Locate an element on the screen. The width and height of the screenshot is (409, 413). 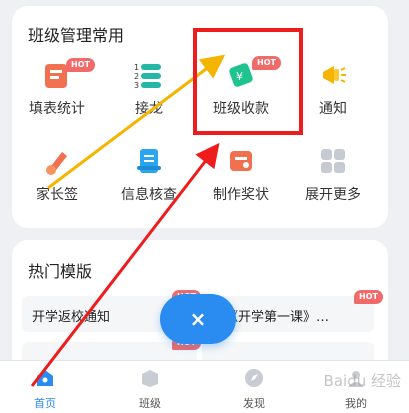
list-icon: 123 is located at coordinates (149, 75).